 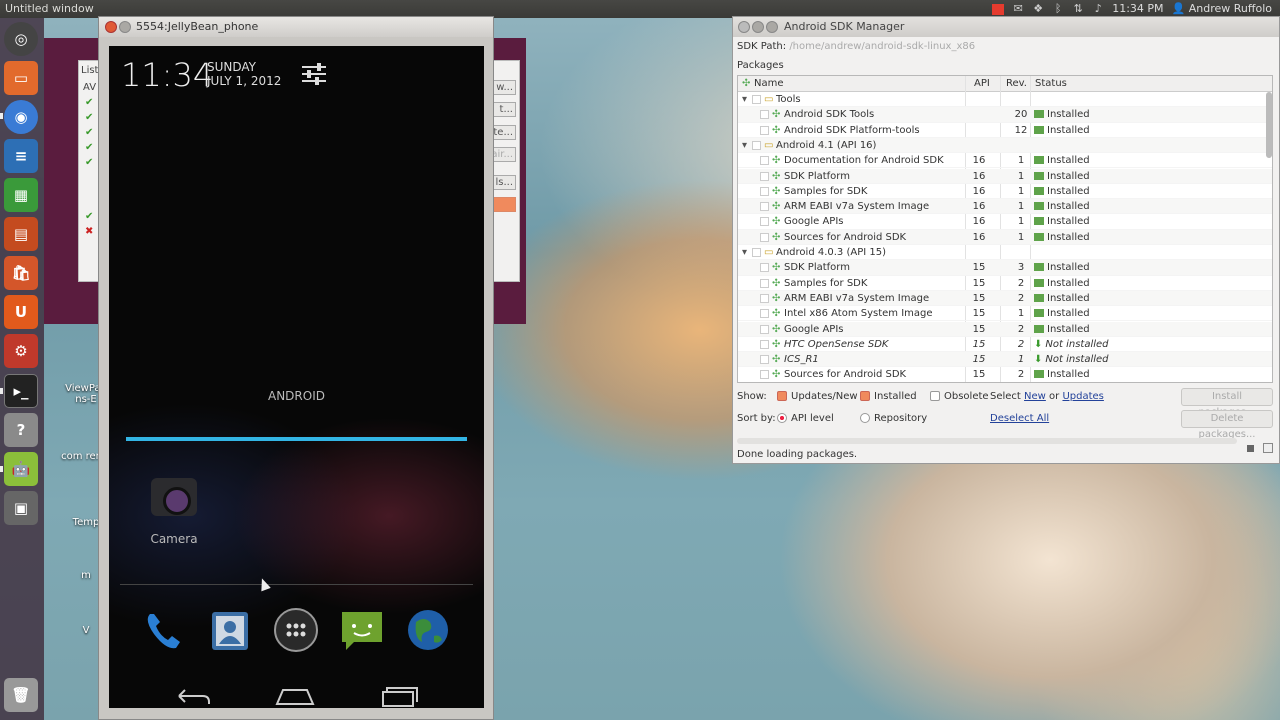 I want to click on select-new-link: New, so click(x=1035, y=396).